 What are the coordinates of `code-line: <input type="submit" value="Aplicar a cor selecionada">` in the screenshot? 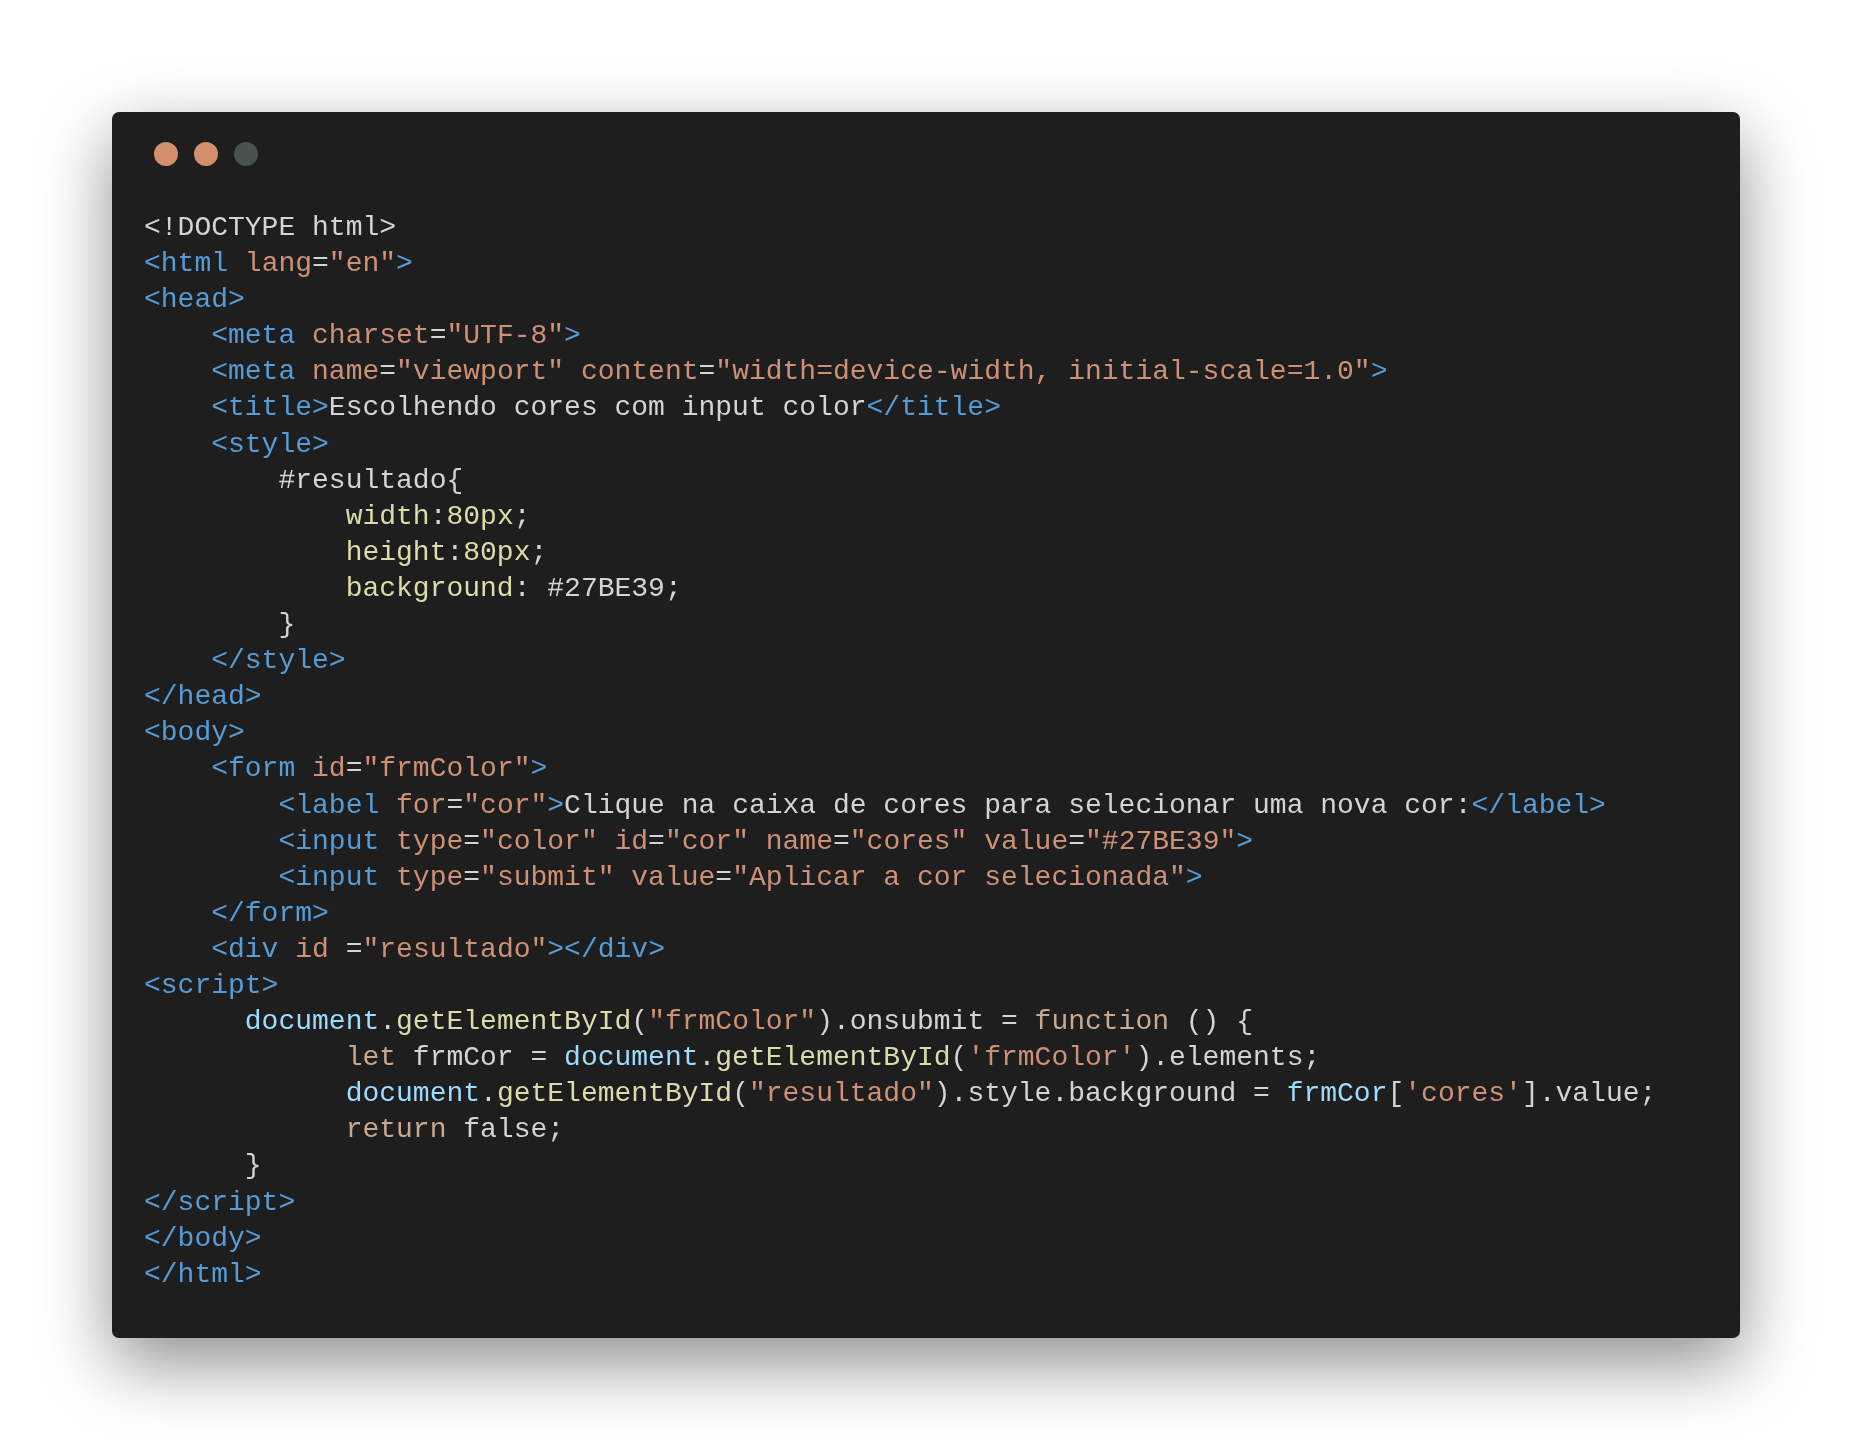 It's located at (740, 877).